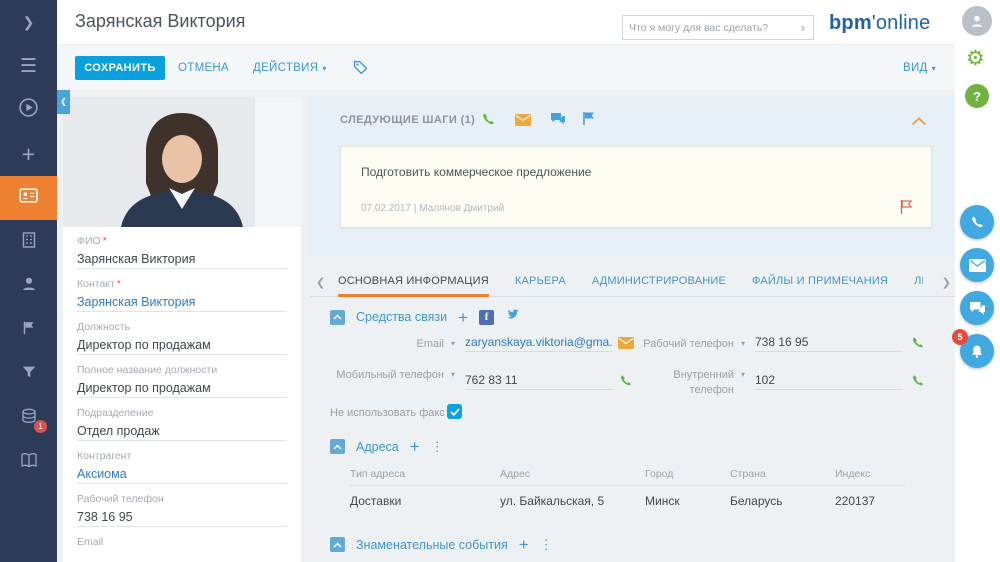 This screenshot has height=562, width=1000. What do you see at coordinates (182, 432) in the screenshot?
I see `field-value: Отдел продаж` at bounding box center [182, 432].